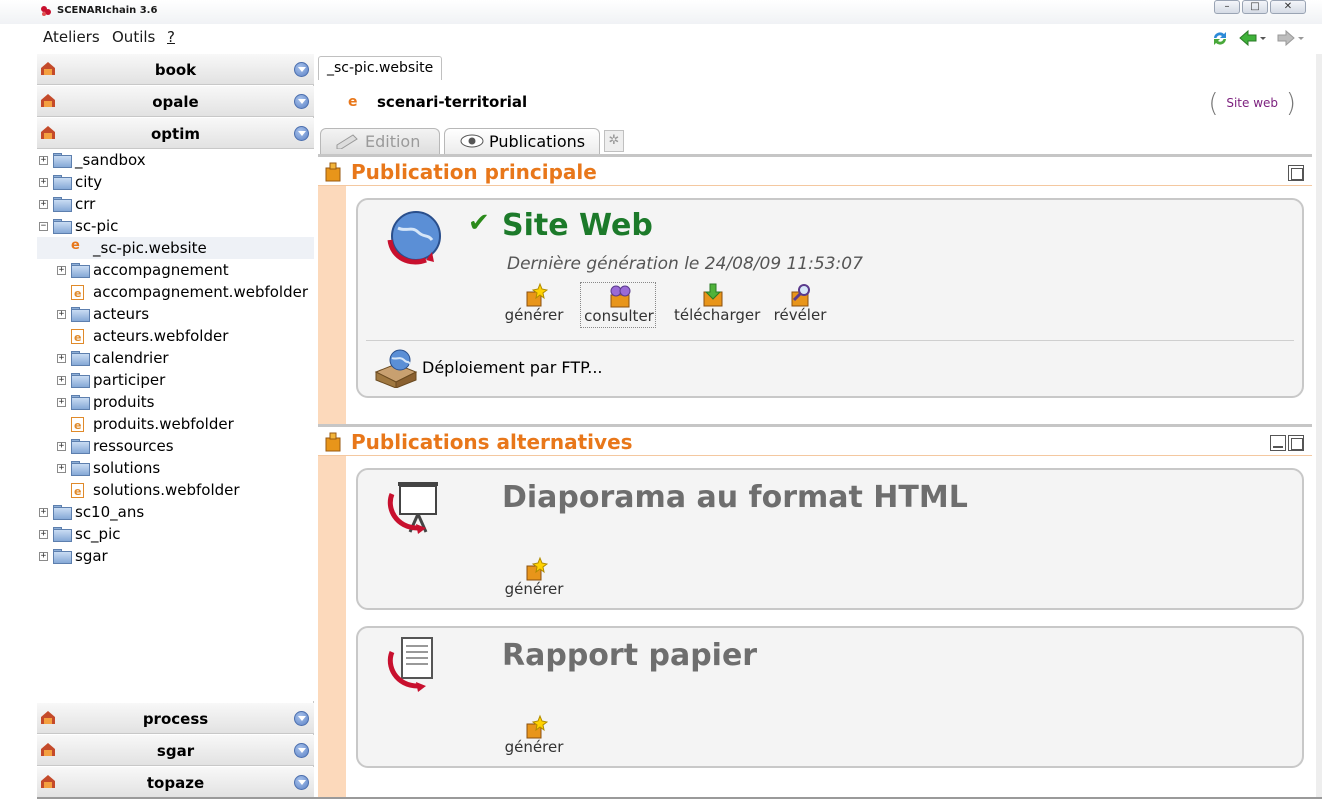  Describe the element at coordinates (1288, 7) in the screenshot. I see `close-window-button: ✕` at that location.